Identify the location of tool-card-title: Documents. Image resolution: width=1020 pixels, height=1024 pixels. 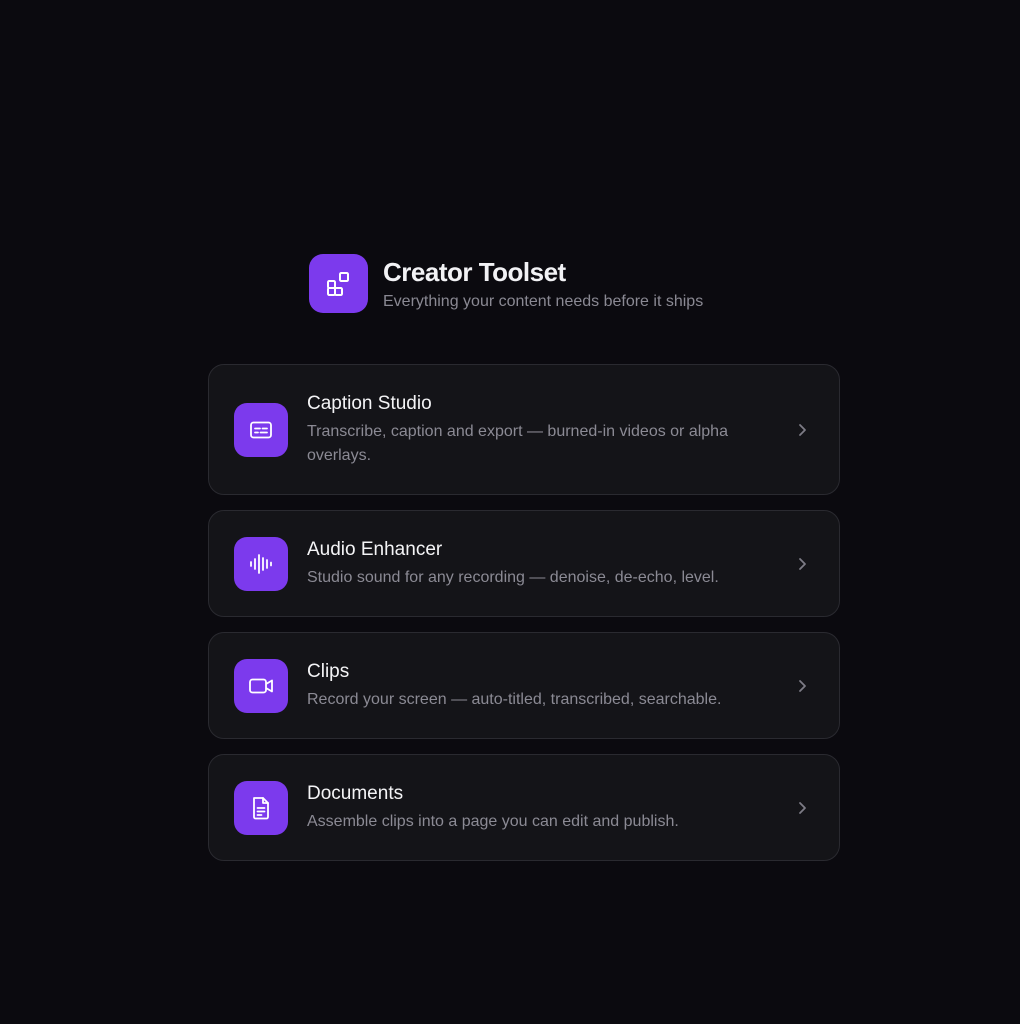
(355, 793).